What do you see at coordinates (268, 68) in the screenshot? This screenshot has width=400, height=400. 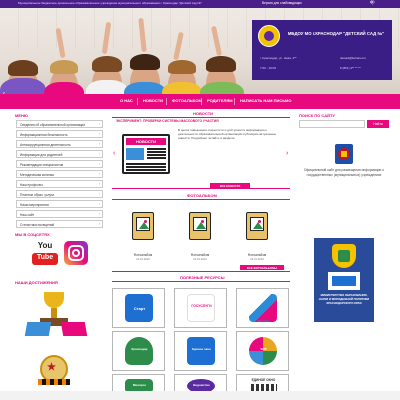 I see `hours-text: 7:00 - 19:00` at bounding box center [268, 68].